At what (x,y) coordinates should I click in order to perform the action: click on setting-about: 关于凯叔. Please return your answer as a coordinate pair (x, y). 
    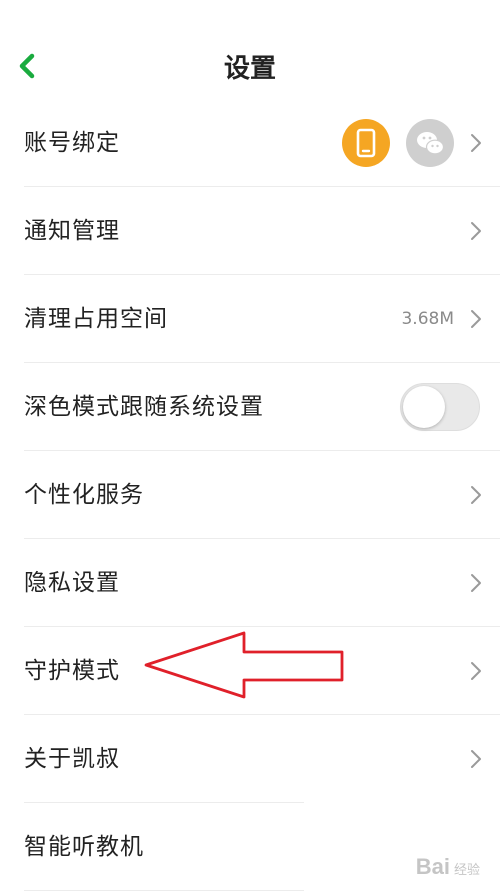
    Looking at the image, I should click on (250, 759).